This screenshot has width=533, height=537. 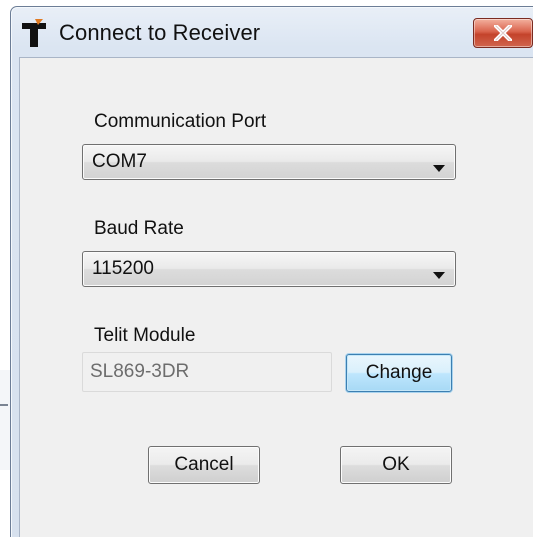 I want to click on ok-button: OK, so click(x=396, y=465).